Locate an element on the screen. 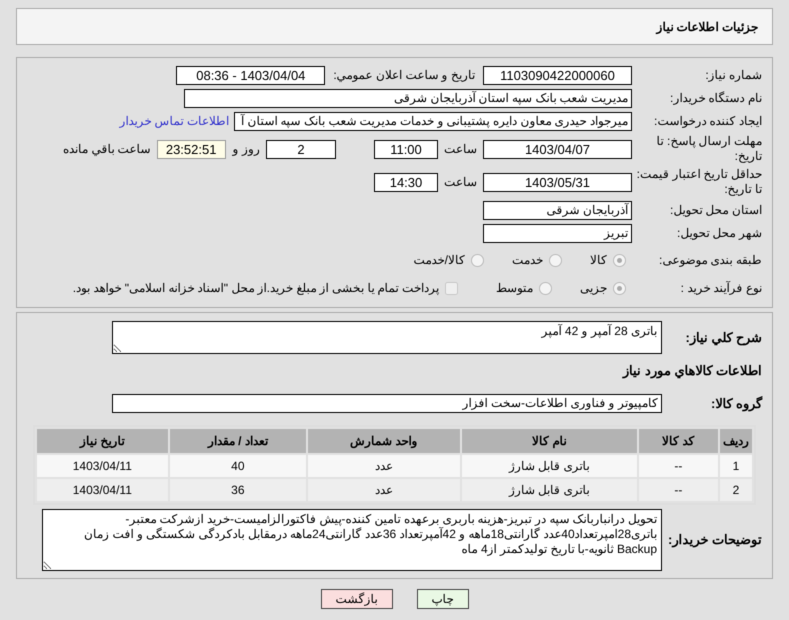  section-title: اطلاعات کالاهاي مورد نیاز is located at coordinates (692, 371).